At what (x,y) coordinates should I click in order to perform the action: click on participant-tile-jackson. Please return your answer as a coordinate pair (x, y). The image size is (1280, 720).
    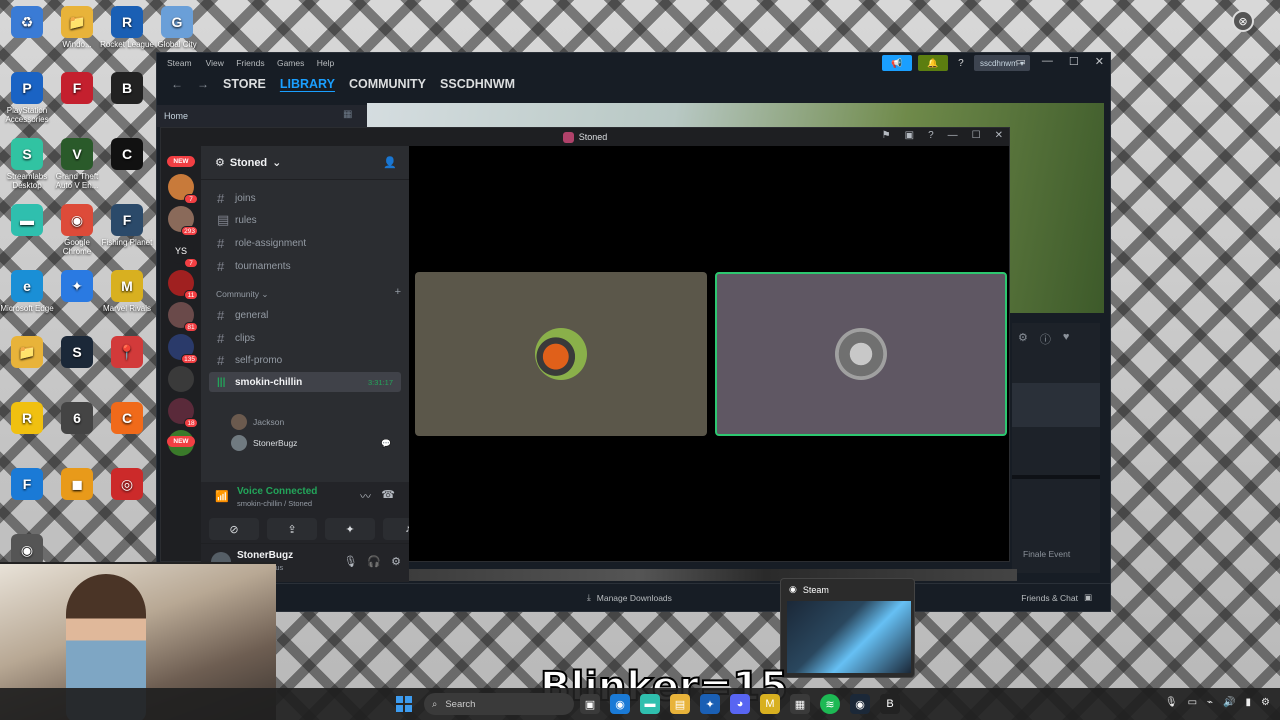
    Looking at the image, I should click on (561, 354).